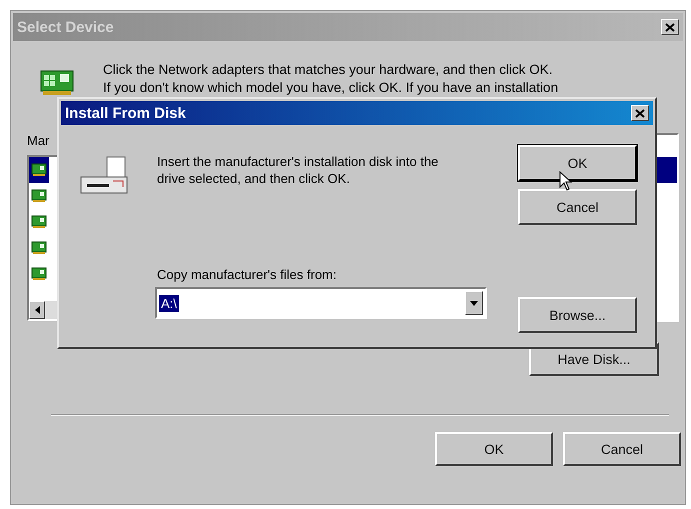 This screenshot has width=691, height=509. I want to click on field-value: A:\, so click(169, 303).